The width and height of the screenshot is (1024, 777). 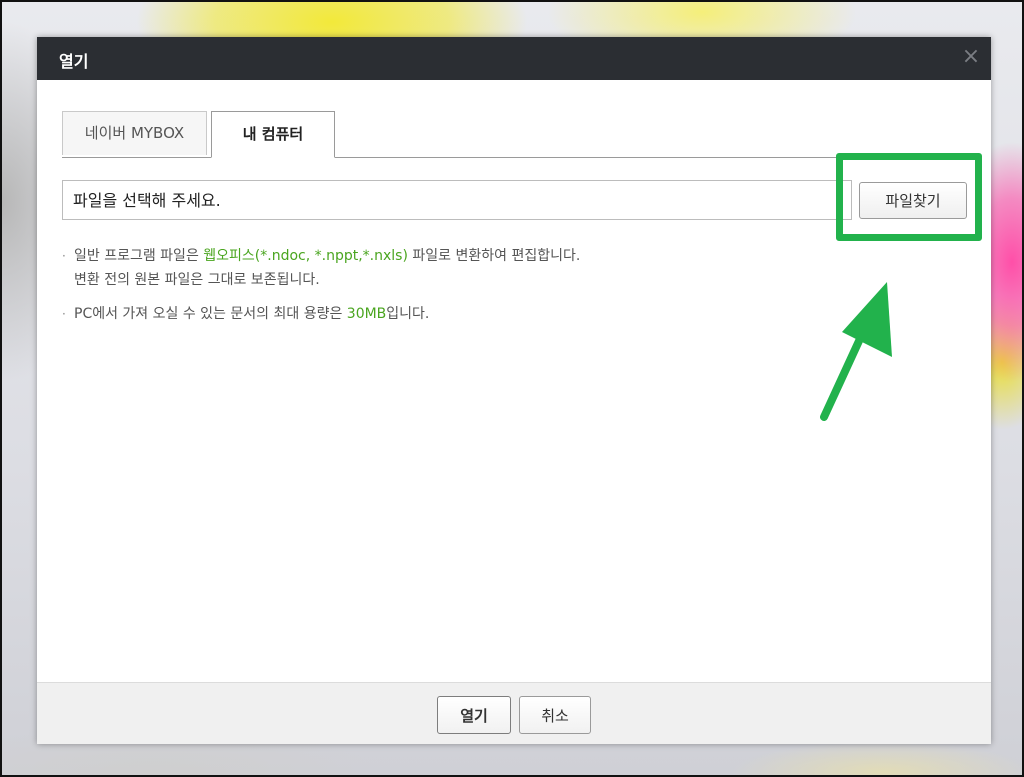 I want to click on open-button: 열기, so click(x=474, y=715).